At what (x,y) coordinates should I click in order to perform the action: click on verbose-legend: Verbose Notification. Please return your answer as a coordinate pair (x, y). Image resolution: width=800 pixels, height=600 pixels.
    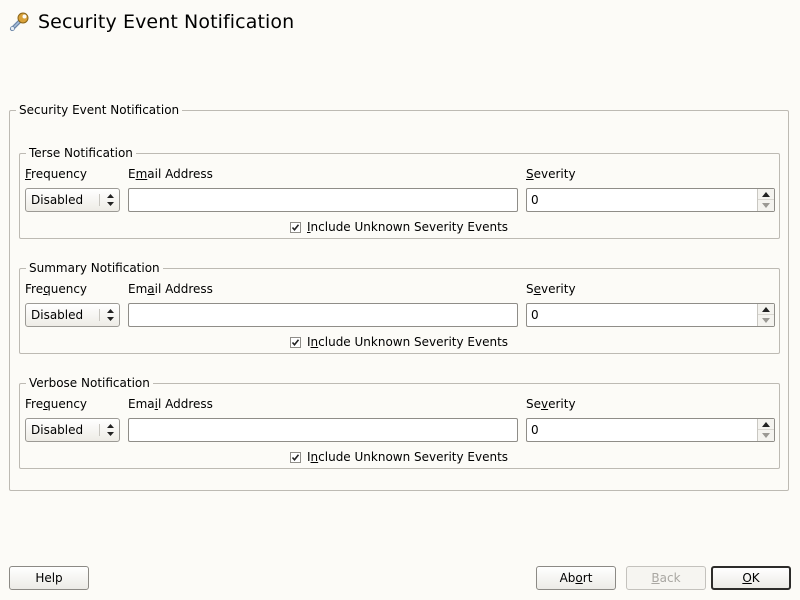
    Looking at the image, I should click on (89, 383).